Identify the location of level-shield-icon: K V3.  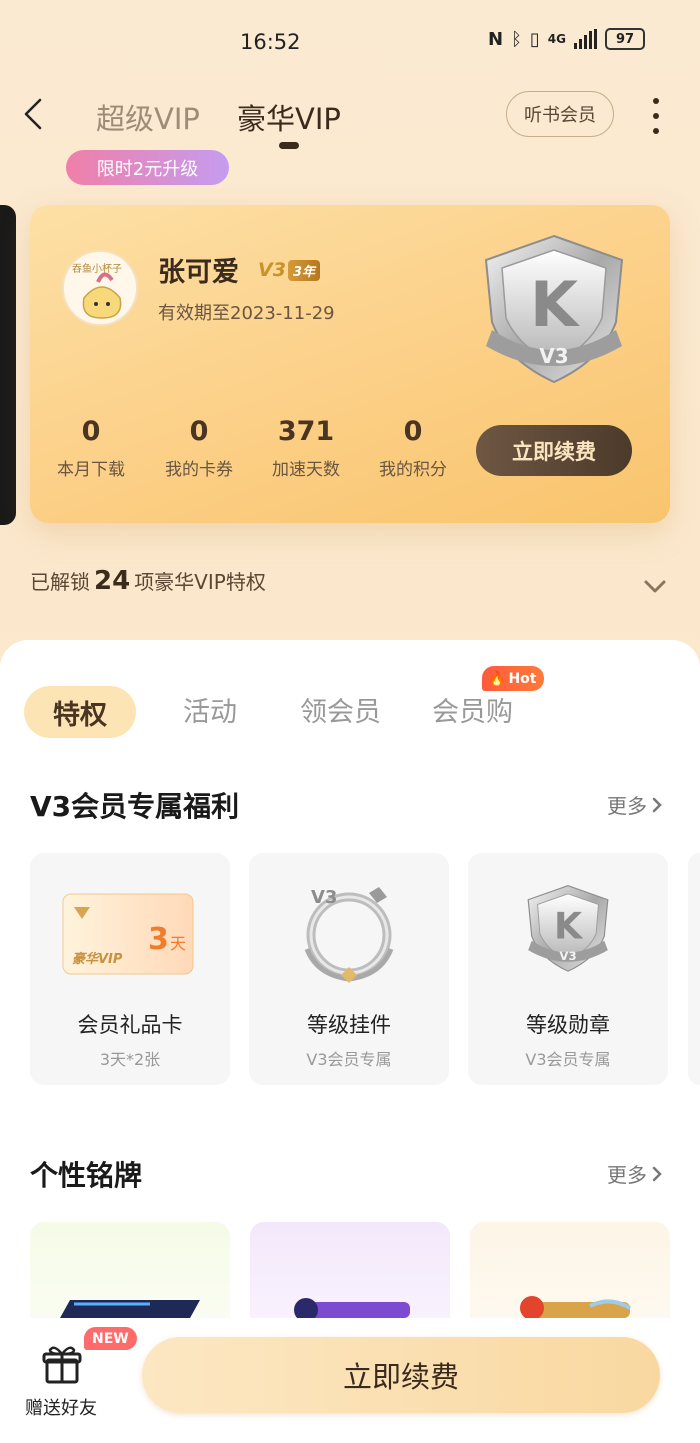
(554, 310).